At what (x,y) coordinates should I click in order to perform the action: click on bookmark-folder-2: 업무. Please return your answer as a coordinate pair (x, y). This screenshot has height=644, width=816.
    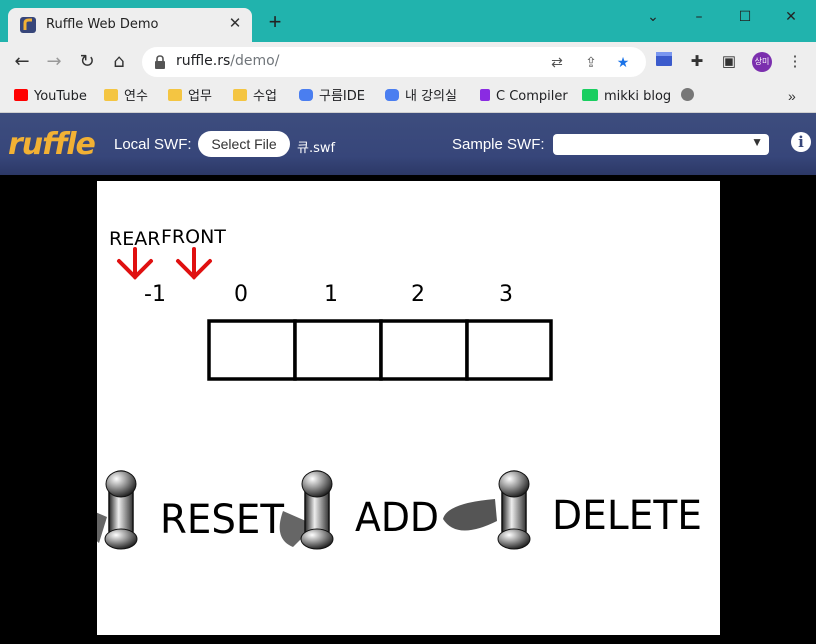
    Looking at the image, I should click on (190, 97).